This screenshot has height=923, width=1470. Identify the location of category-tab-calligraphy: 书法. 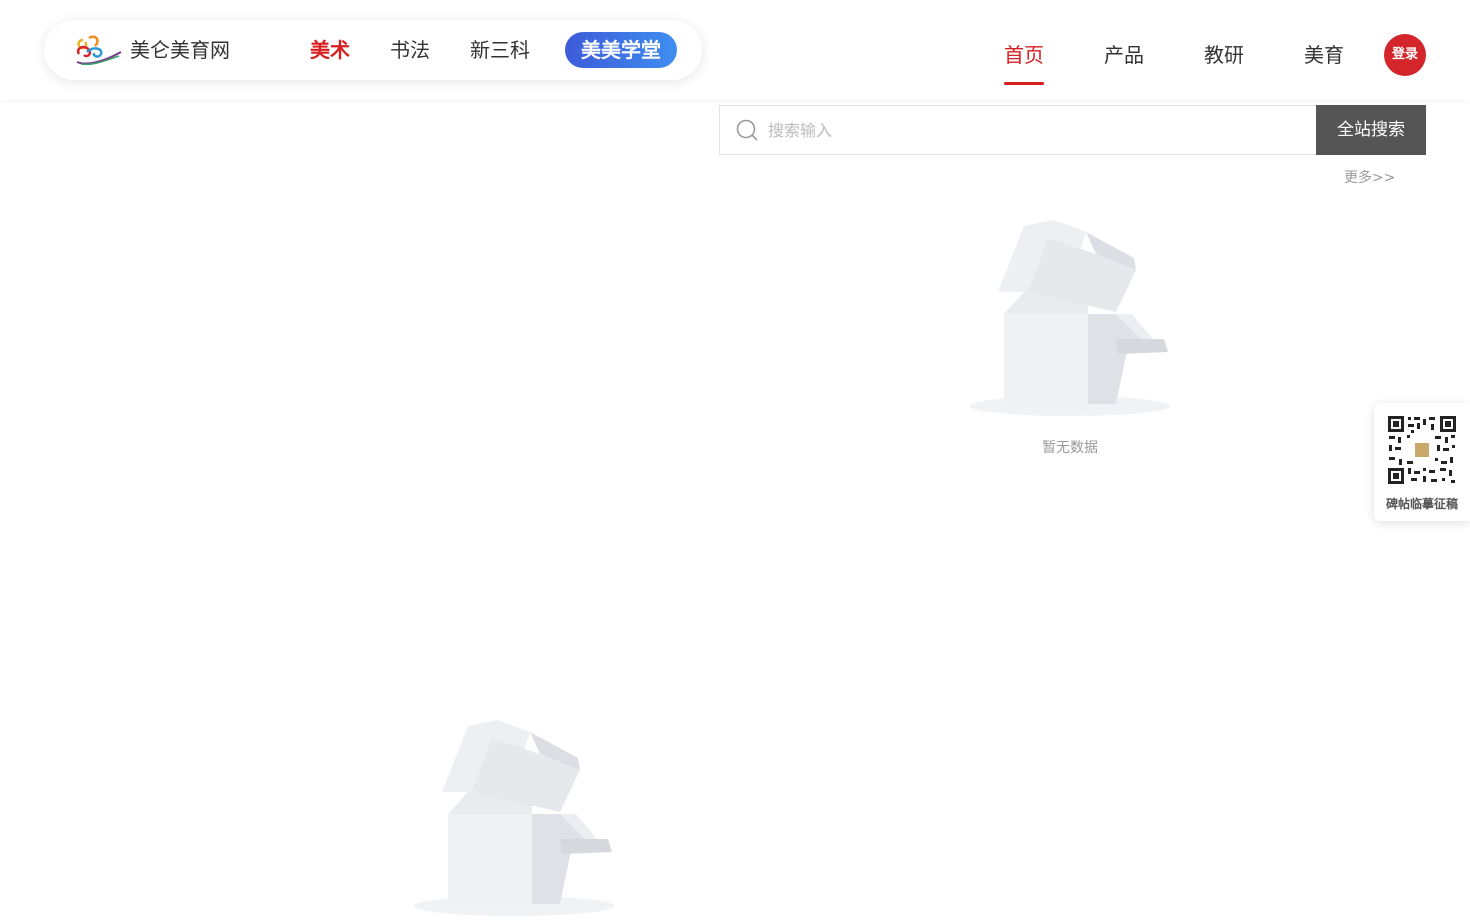
(410, 50).